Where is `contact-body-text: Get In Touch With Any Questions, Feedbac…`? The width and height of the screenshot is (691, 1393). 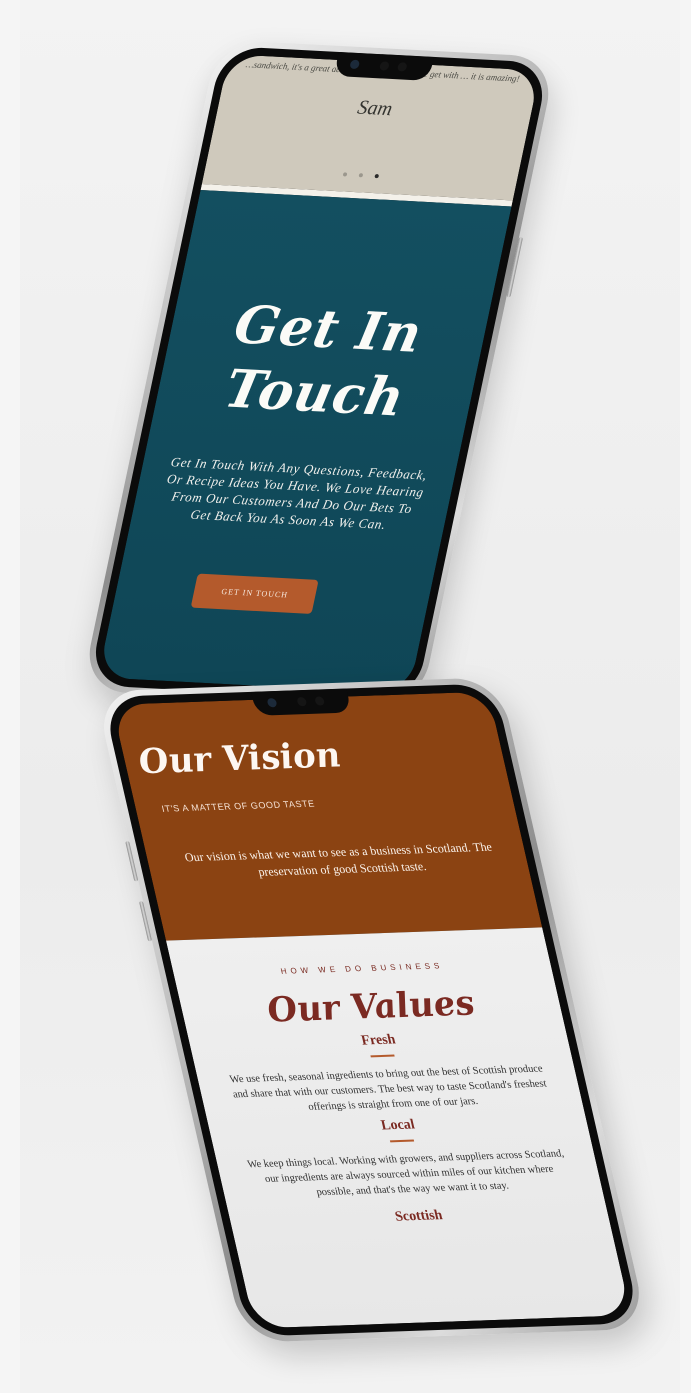 contact-body-text: Get In Touch With Any Questions, Feedbac… is located at coordinates (297, 493).